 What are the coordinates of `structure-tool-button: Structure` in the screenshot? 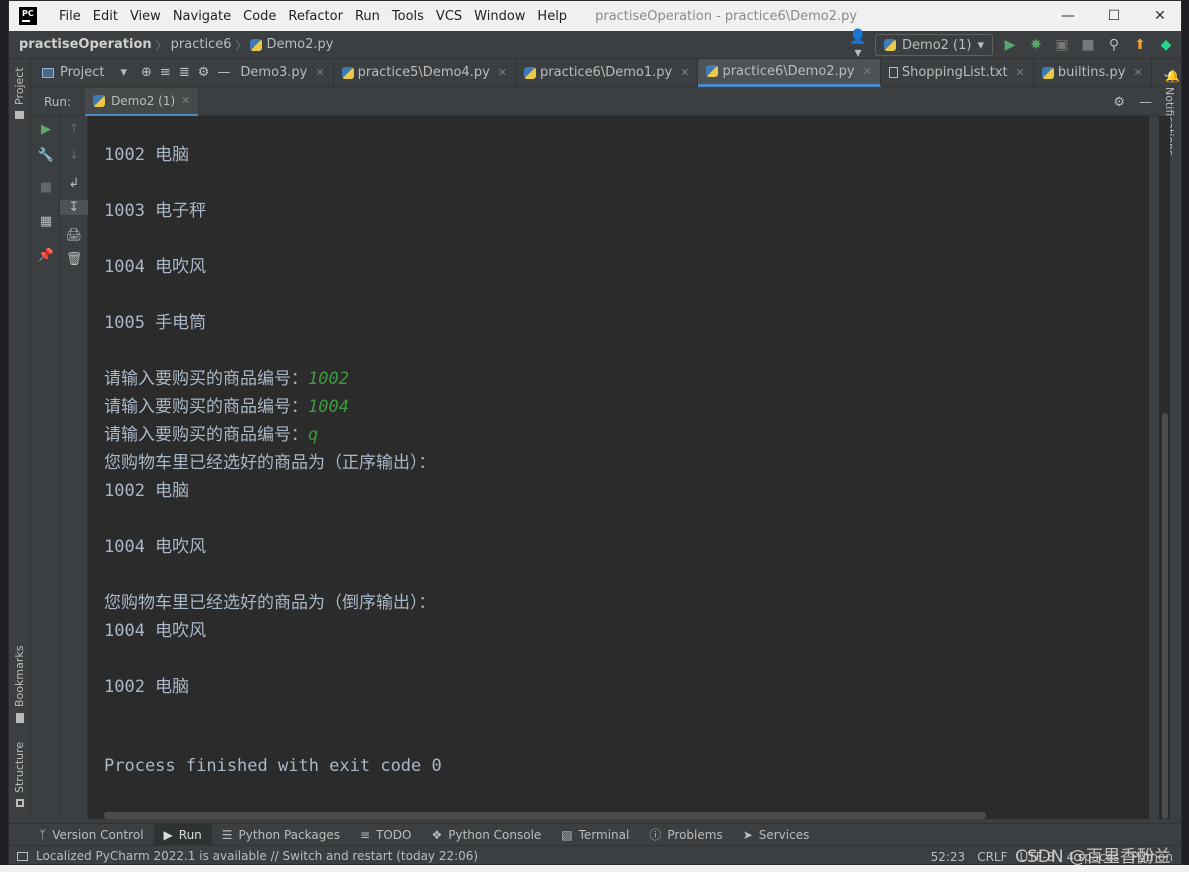 It's located at (19, 767).